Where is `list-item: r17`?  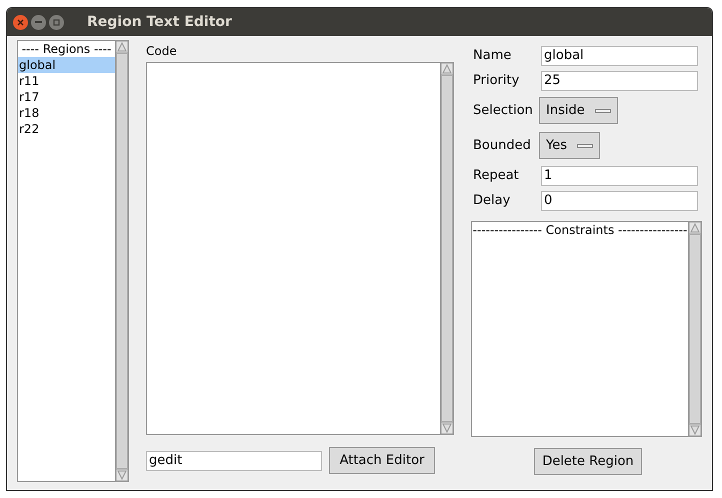
list-item: r17 is located at coordinates (66, 97).